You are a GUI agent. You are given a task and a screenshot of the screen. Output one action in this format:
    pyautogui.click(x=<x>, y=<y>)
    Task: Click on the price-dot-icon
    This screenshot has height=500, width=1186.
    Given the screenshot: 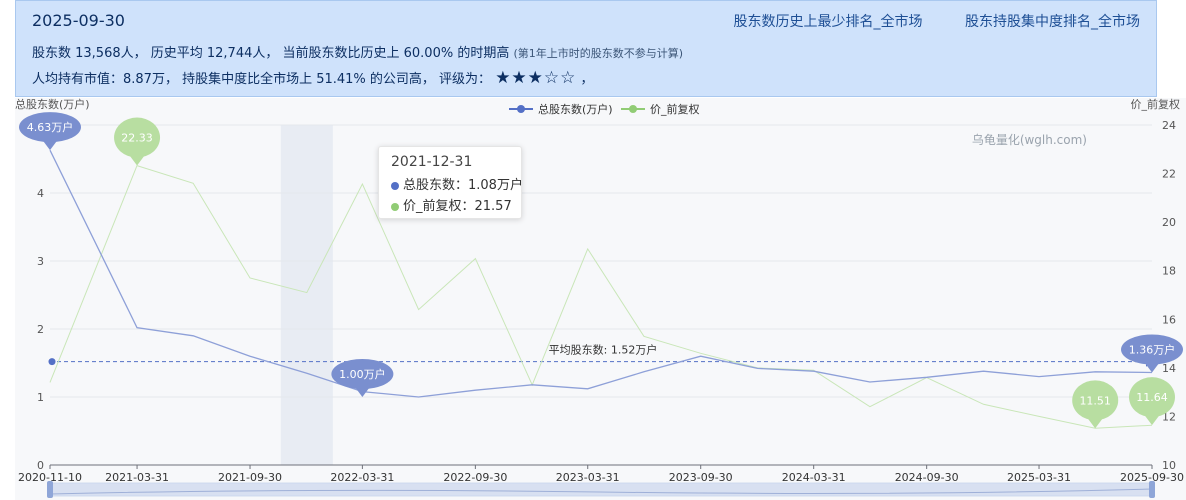 What is the action you would take?
    pyautogui.click(x=395, y=206)
    